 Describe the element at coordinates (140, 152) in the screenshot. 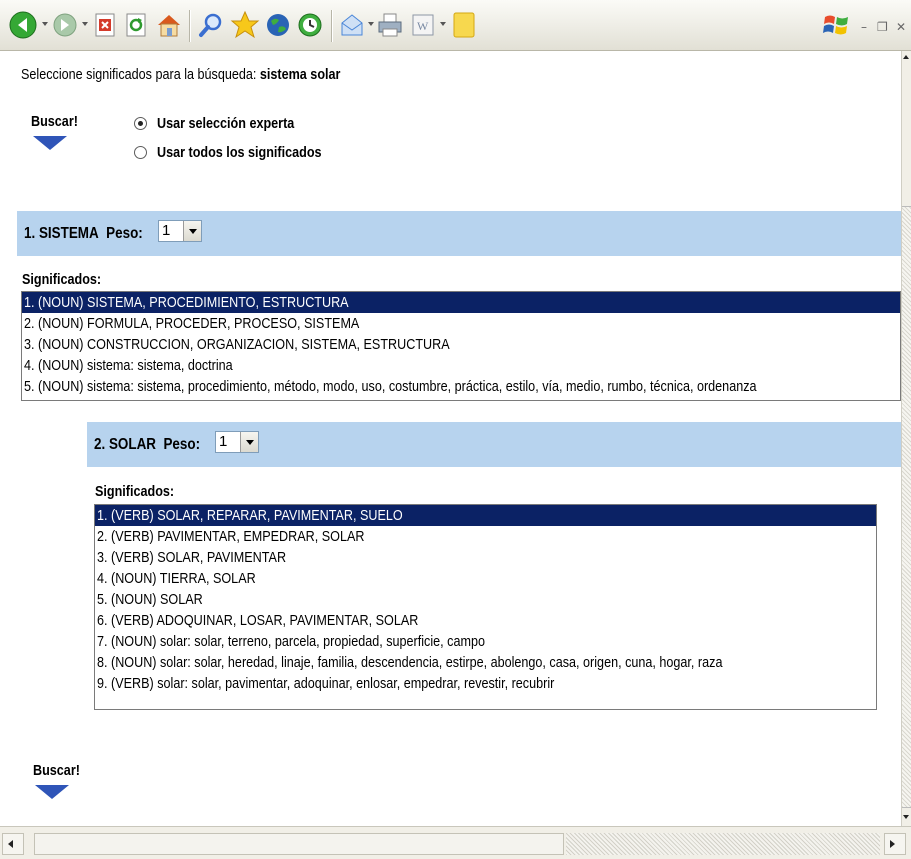

I see `radio-button` at that location.